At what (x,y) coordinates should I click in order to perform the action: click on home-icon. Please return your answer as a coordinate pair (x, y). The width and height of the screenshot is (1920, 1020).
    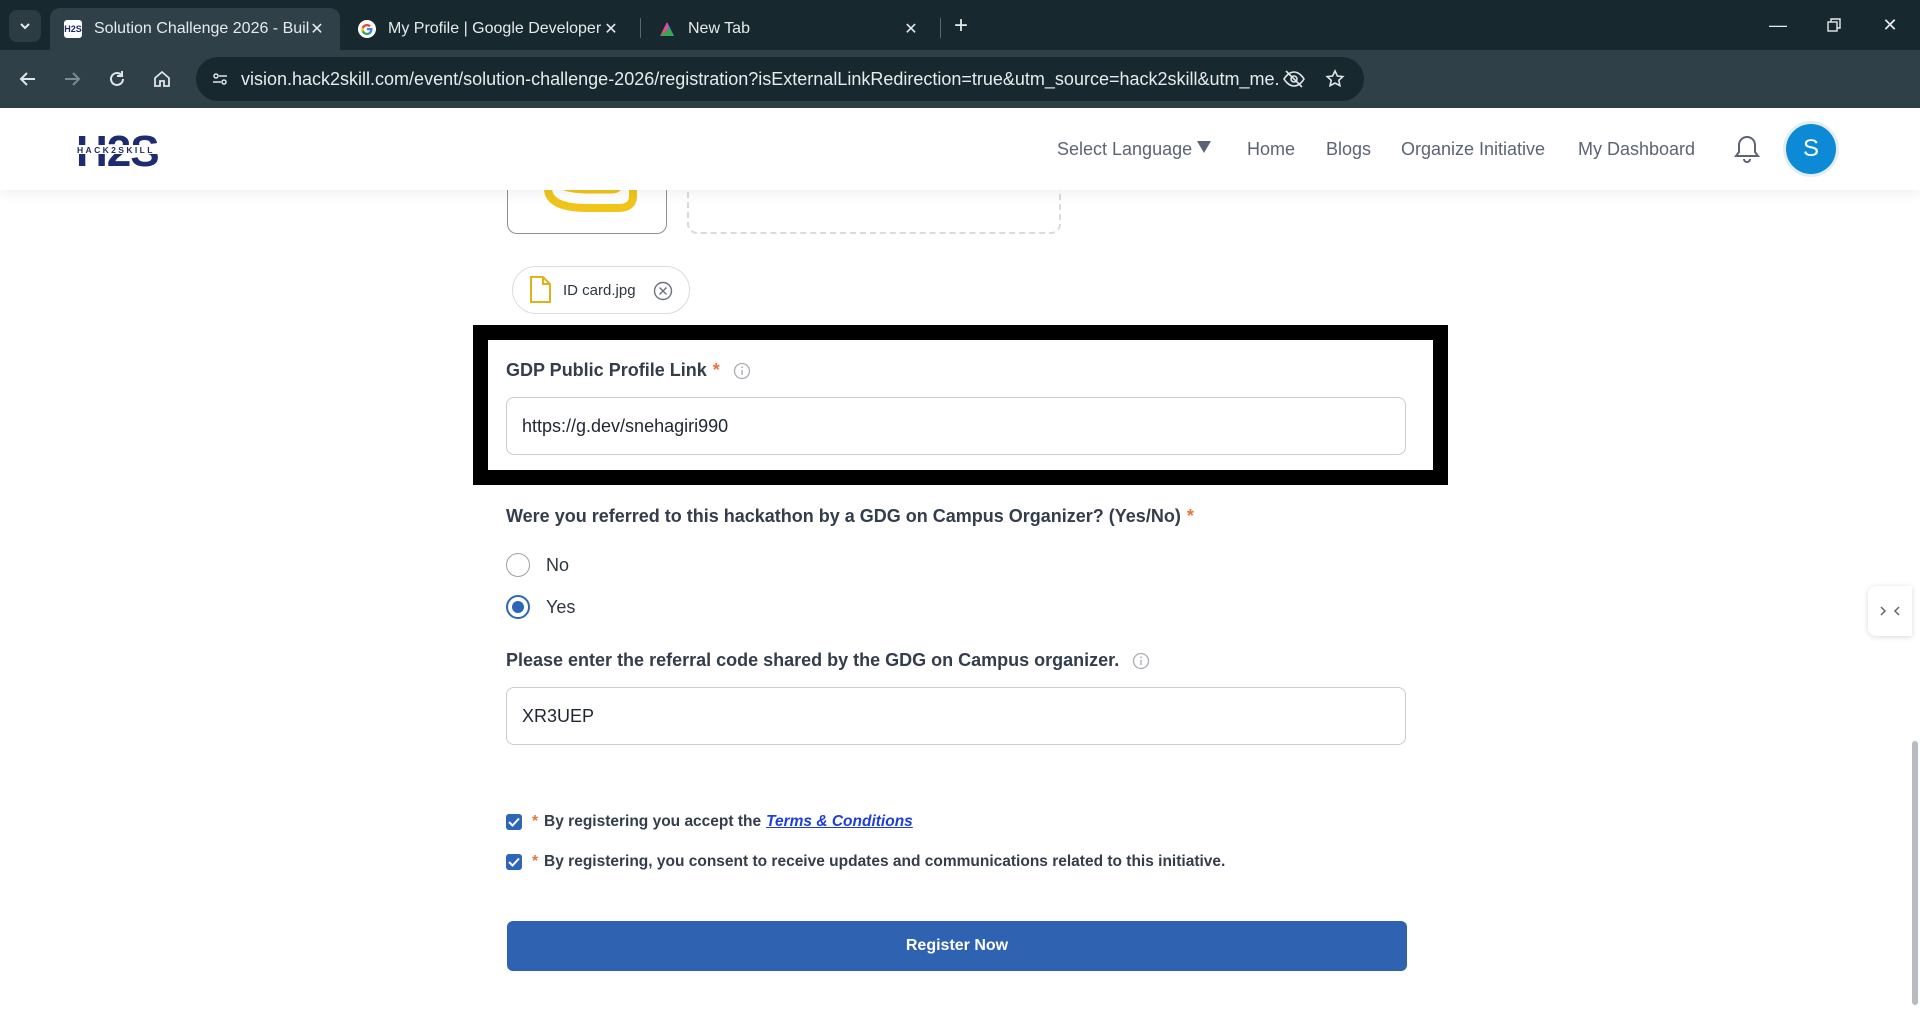
    Looking at the image, I should click on (162, 79).